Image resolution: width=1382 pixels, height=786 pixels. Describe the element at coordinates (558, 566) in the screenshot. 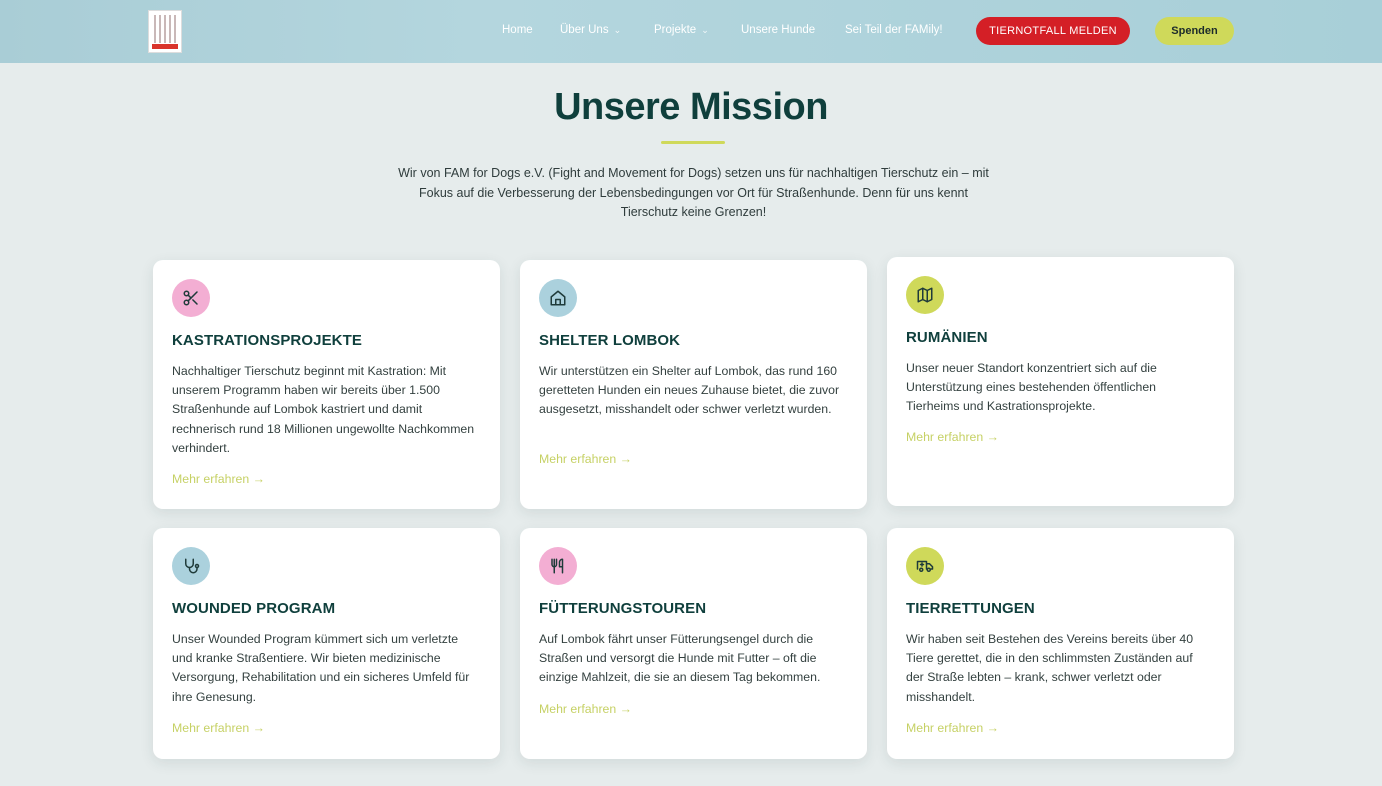

I see `utensils-icon` at that location.